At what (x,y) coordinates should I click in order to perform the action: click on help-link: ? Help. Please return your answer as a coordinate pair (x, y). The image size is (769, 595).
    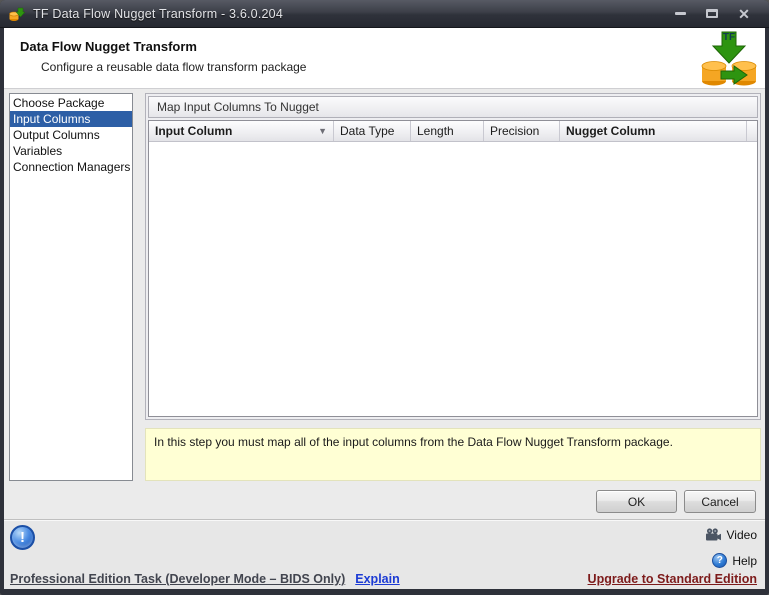
    Looking at the image, I should click on (734, 560).